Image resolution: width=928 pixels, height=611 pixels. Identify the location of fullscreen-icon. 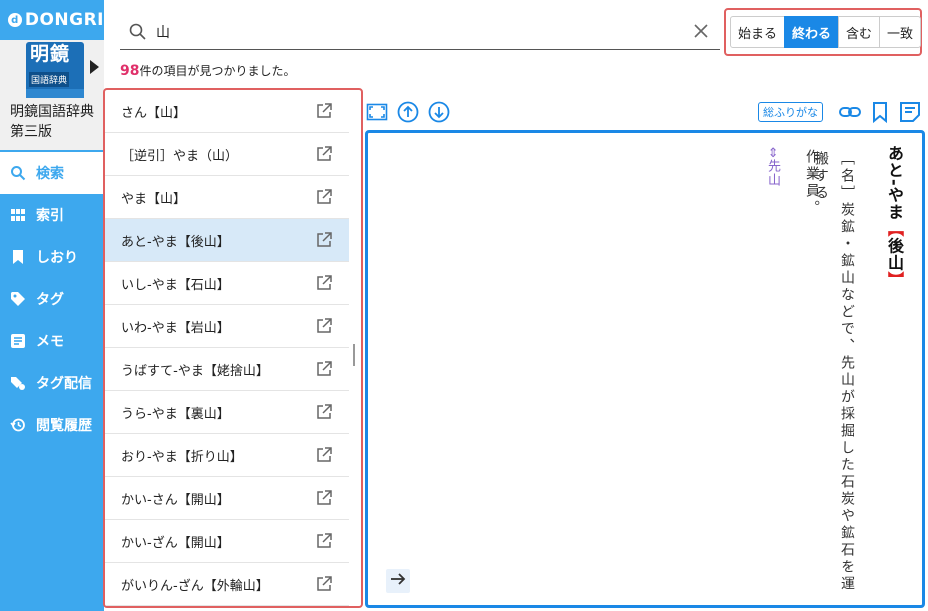
(377, 112).